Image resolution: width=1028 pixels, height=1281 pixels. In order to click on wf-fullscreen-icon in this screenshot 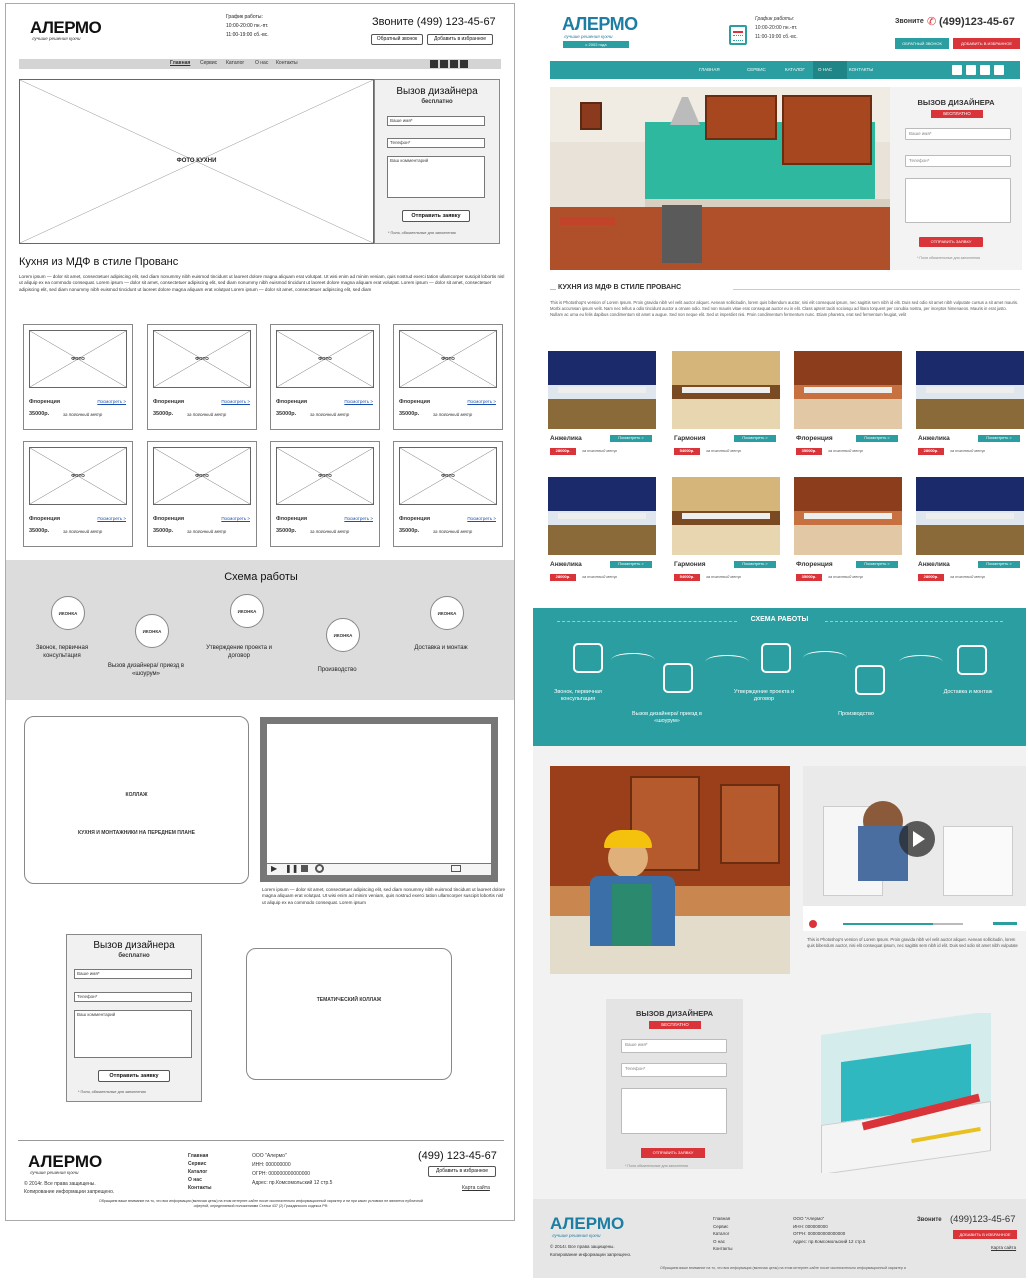, I will do `click(456, 868)`.